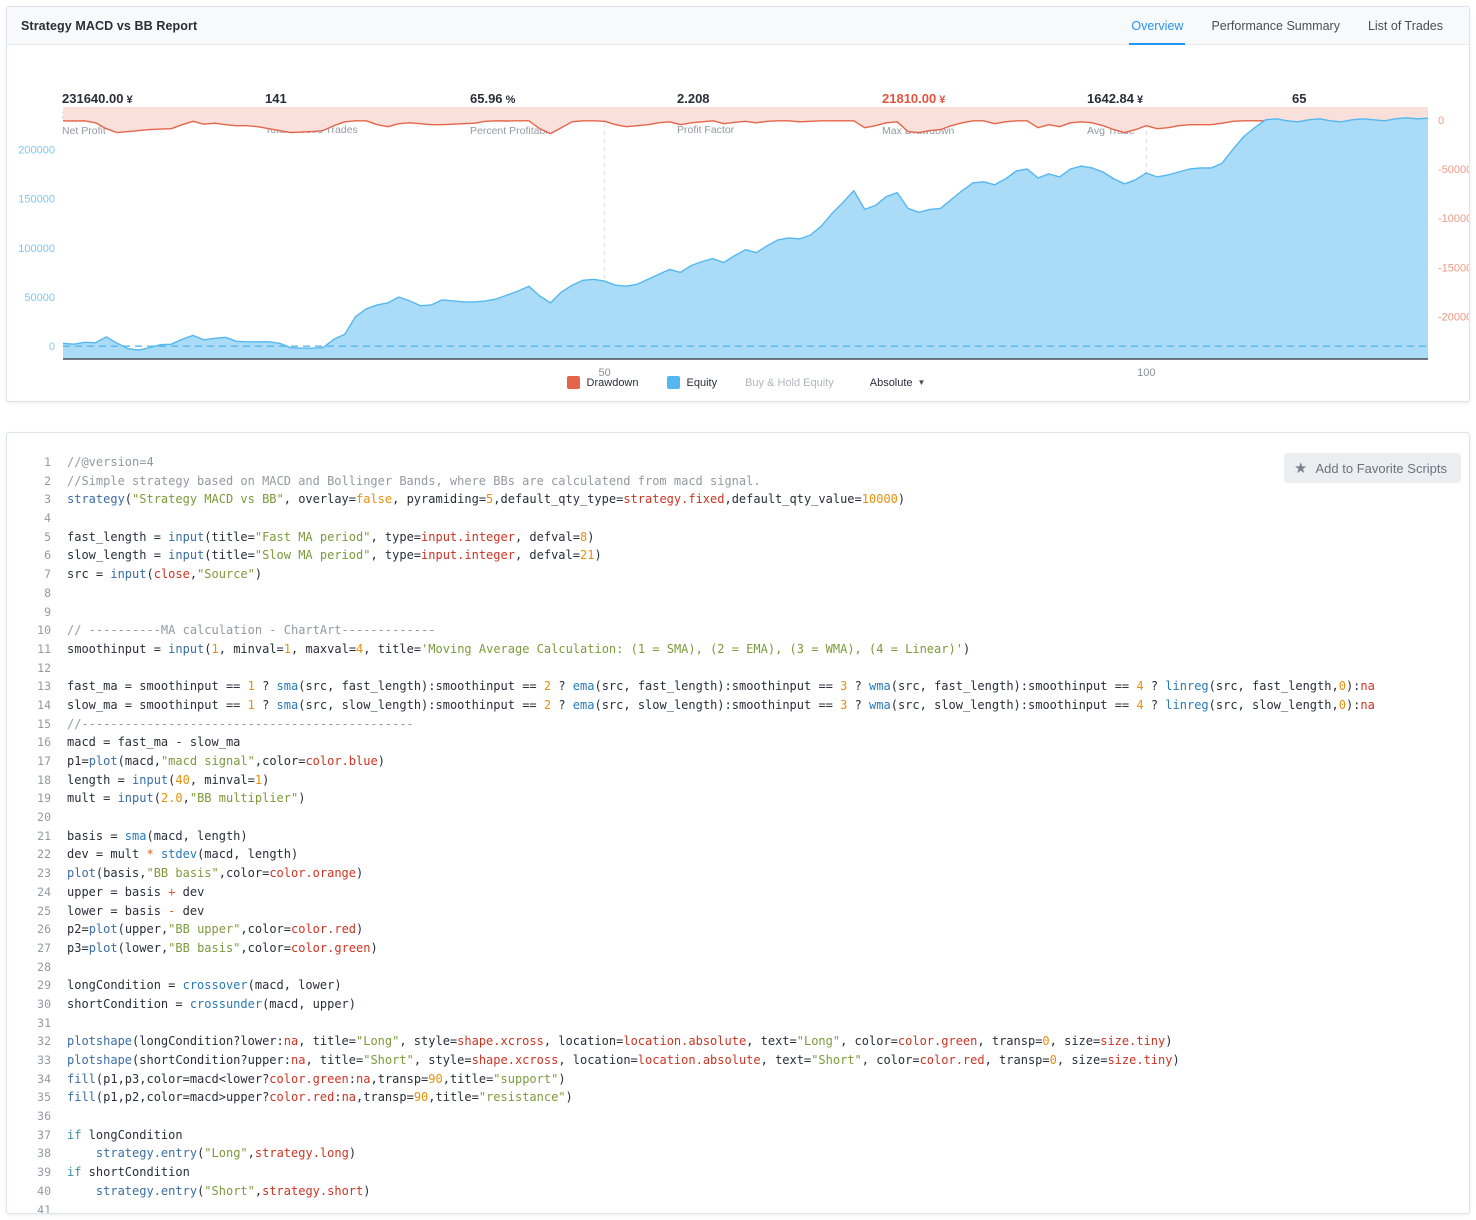 The image size is (1476, 1220). I want to click on line-number: 24, so click(44, 891).